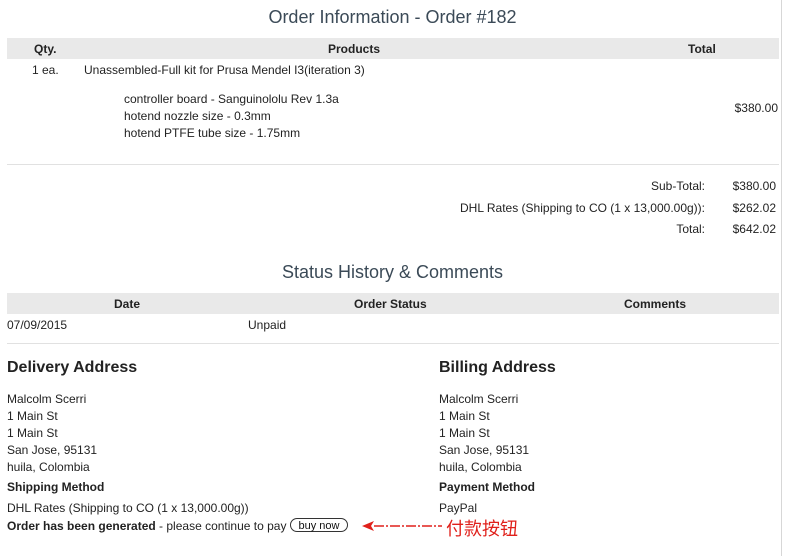 The image size is (785, 556). What do you see at coordinates (487, 487) in the screenshot?
I see `payment-method-title: Payment Method` at bounding box center [487, 487].